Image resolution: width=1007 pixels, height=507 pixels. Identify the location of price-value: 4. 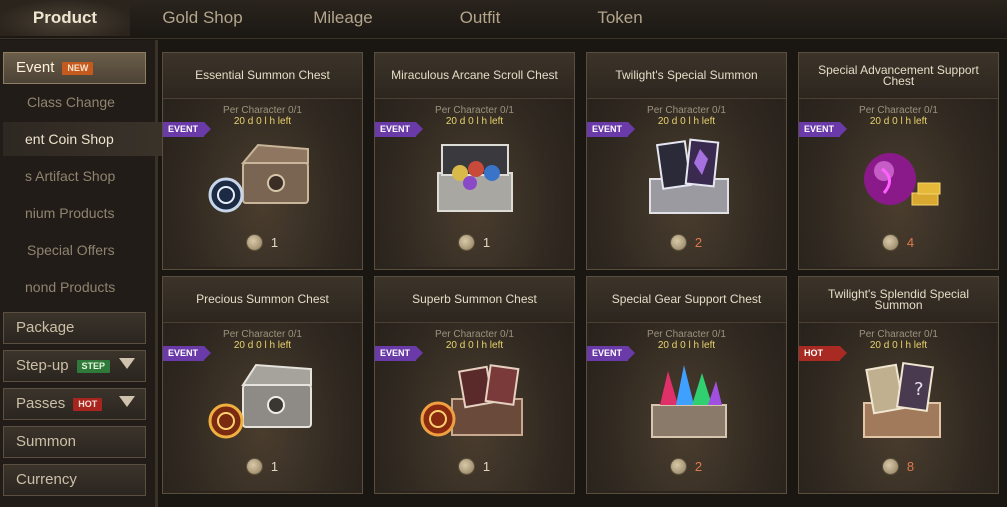
(910, 243).